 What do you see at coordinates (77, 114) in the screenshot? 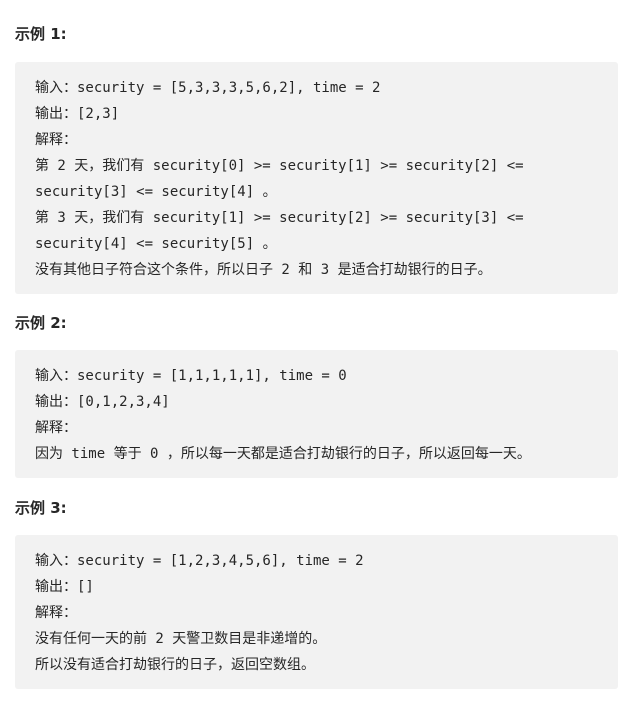
I see `example-1-output-line: 输出：[2,3]` at bounding box center [77, 114].